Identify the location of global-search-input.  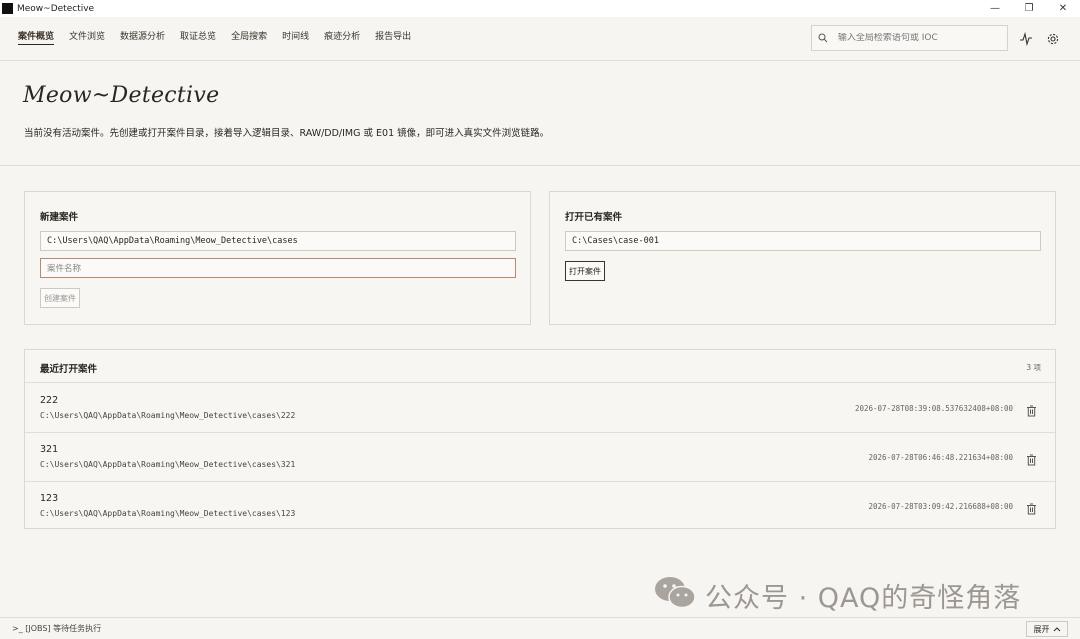
(922, 38).